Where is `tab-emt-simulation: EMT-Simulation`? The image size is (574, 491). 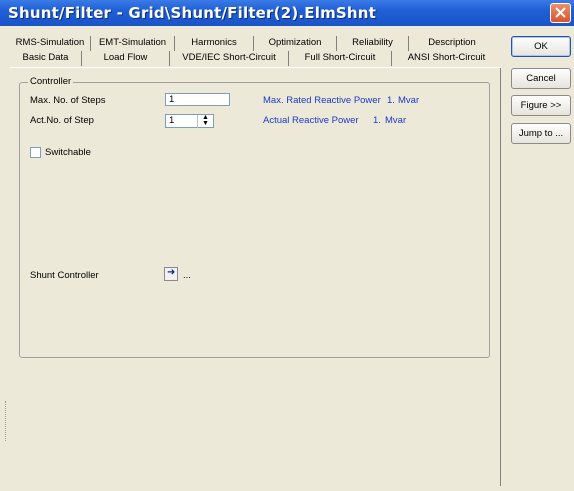
tab-emt-simulation: EMT-Simulation is located at coordinates (133, 43).